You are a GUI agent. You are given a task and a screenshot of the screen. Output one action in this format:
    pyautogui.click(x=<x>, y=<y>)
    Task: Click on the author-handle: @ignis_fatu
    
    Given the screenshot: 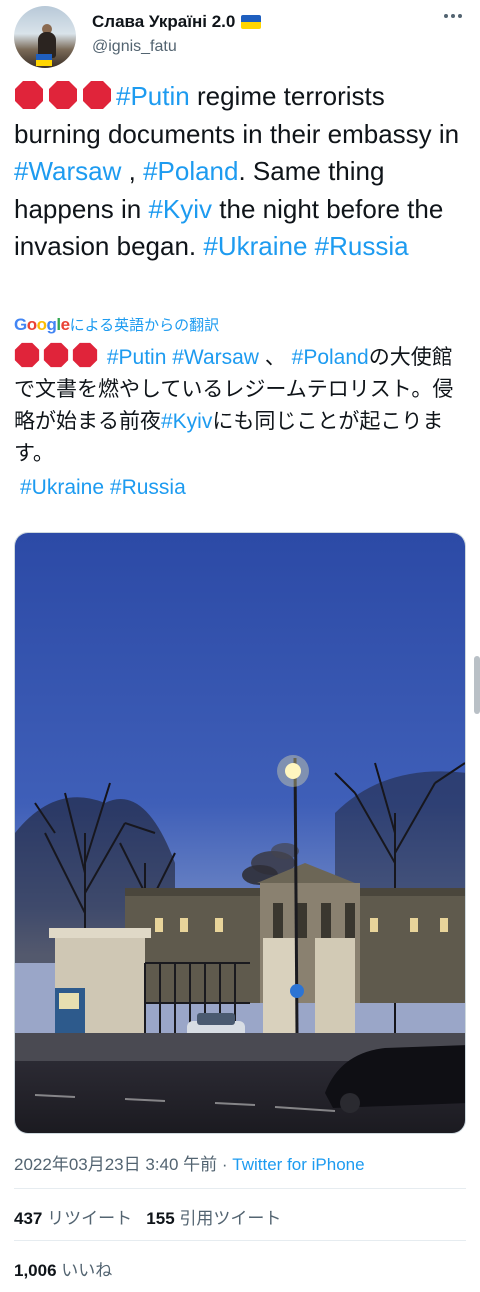 What is the action you would take?
    pyautogui.click(x=176, y=47)
    